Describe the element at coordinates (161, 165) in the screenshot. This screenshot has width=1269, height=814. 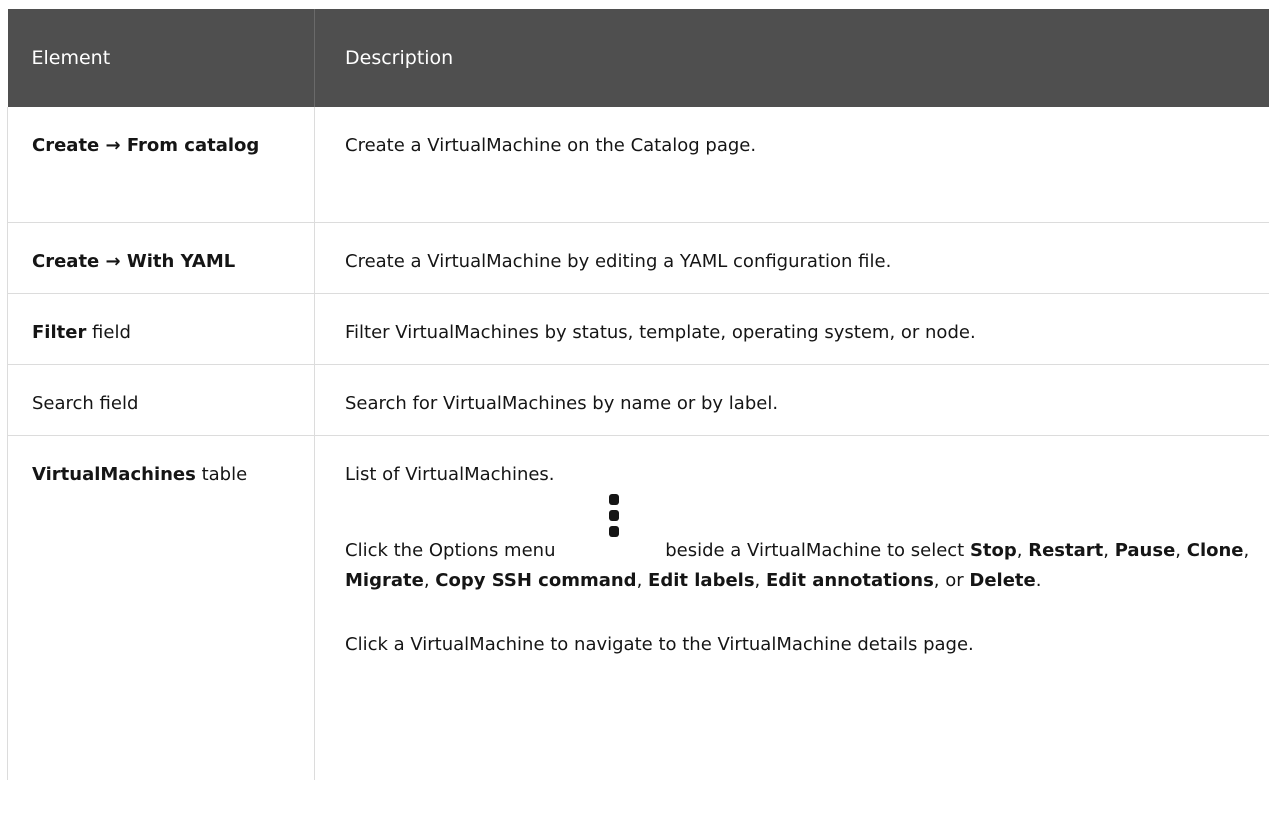
I see `element-cell: Create → From catalog` at that location.